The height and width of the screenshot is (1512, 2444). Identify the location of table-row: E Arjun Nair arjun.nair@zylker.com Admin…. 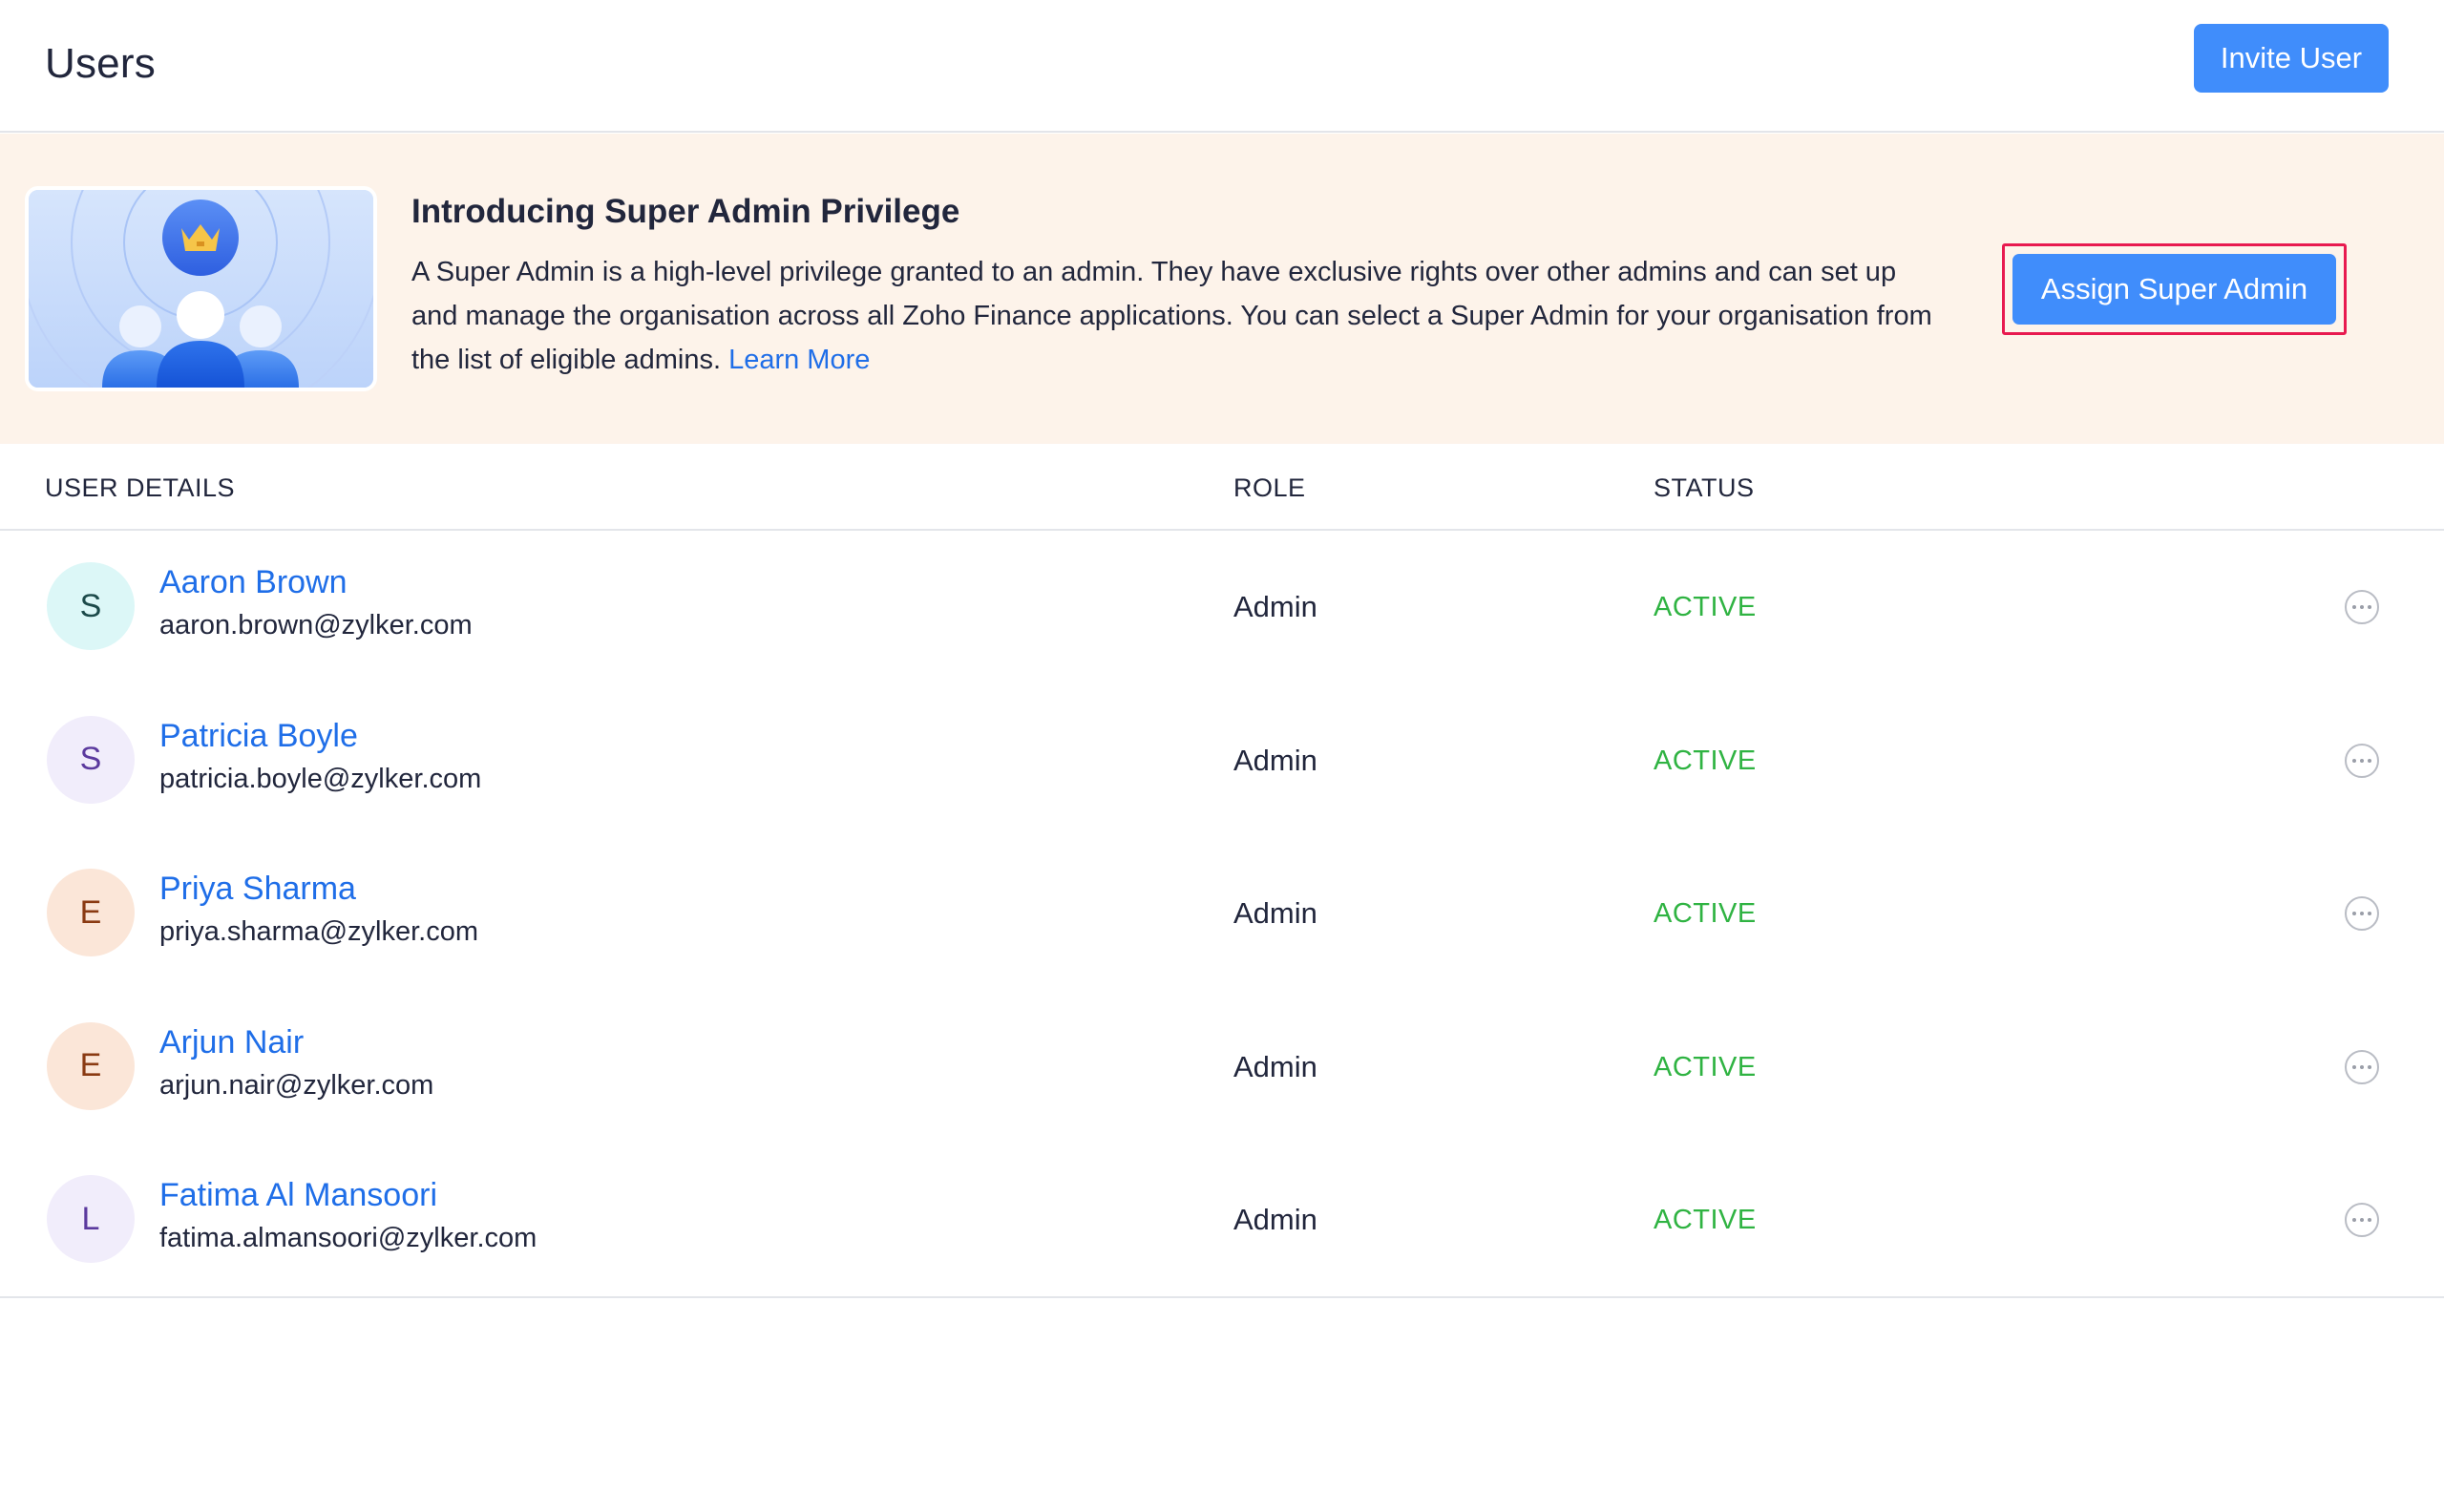
(1222, 1068).